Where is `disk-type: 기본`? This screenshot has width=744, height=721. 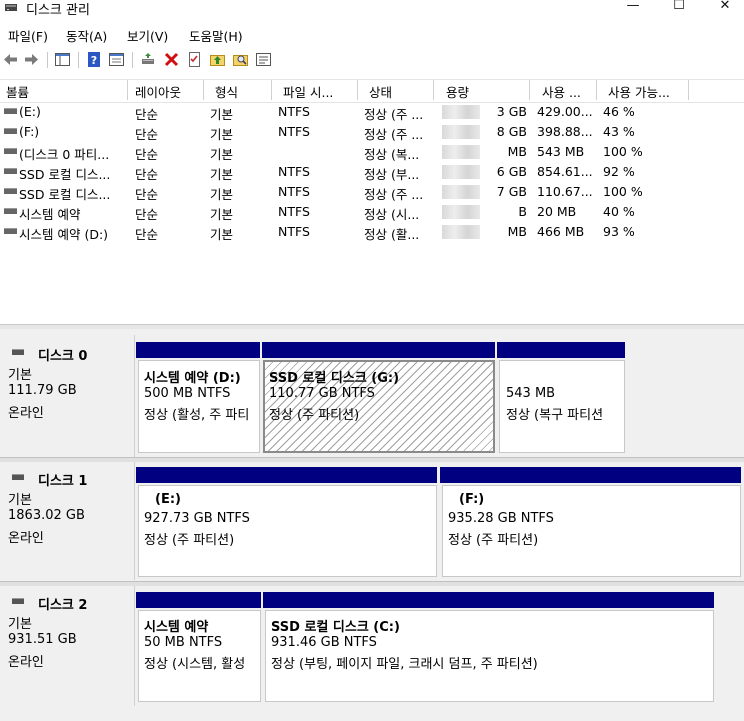
disk-type: 기본 is located at coordinates (20, 500).